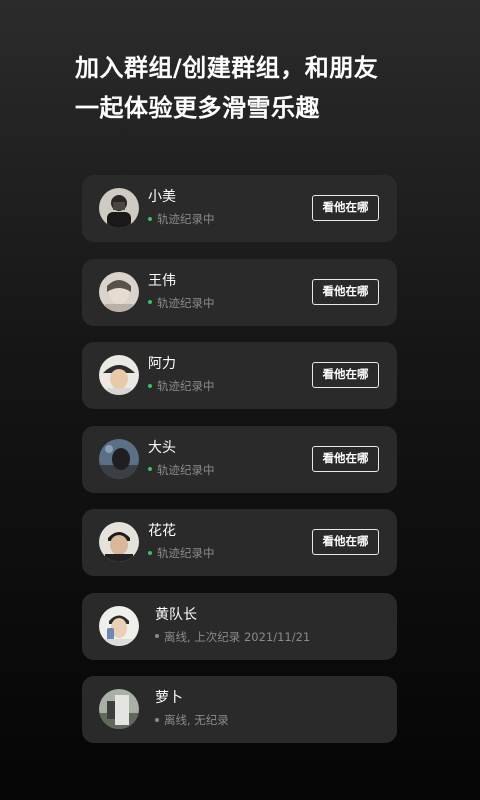  I want to click on member-name: 大头, so click(162, 447).